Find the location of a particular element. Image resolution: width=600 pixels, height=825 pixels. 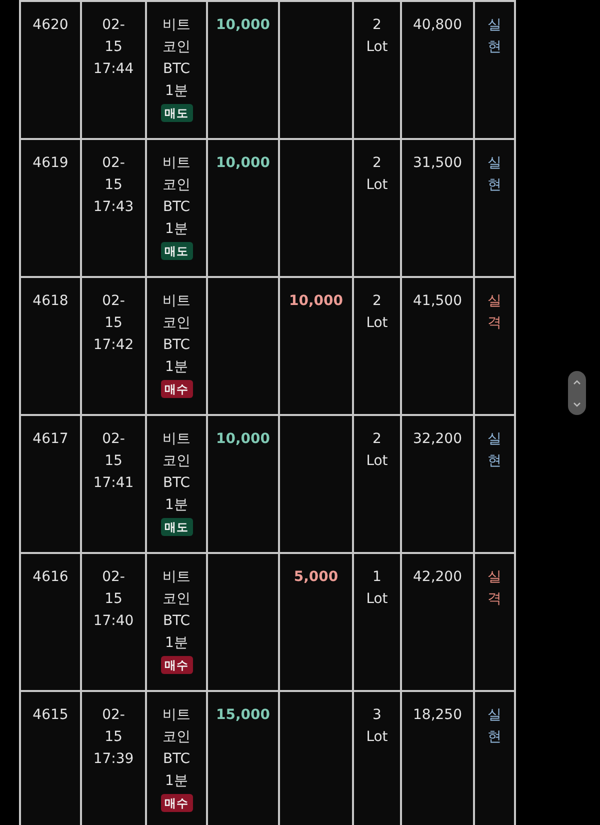

scroll-handle is located at coordinates (577, 393).